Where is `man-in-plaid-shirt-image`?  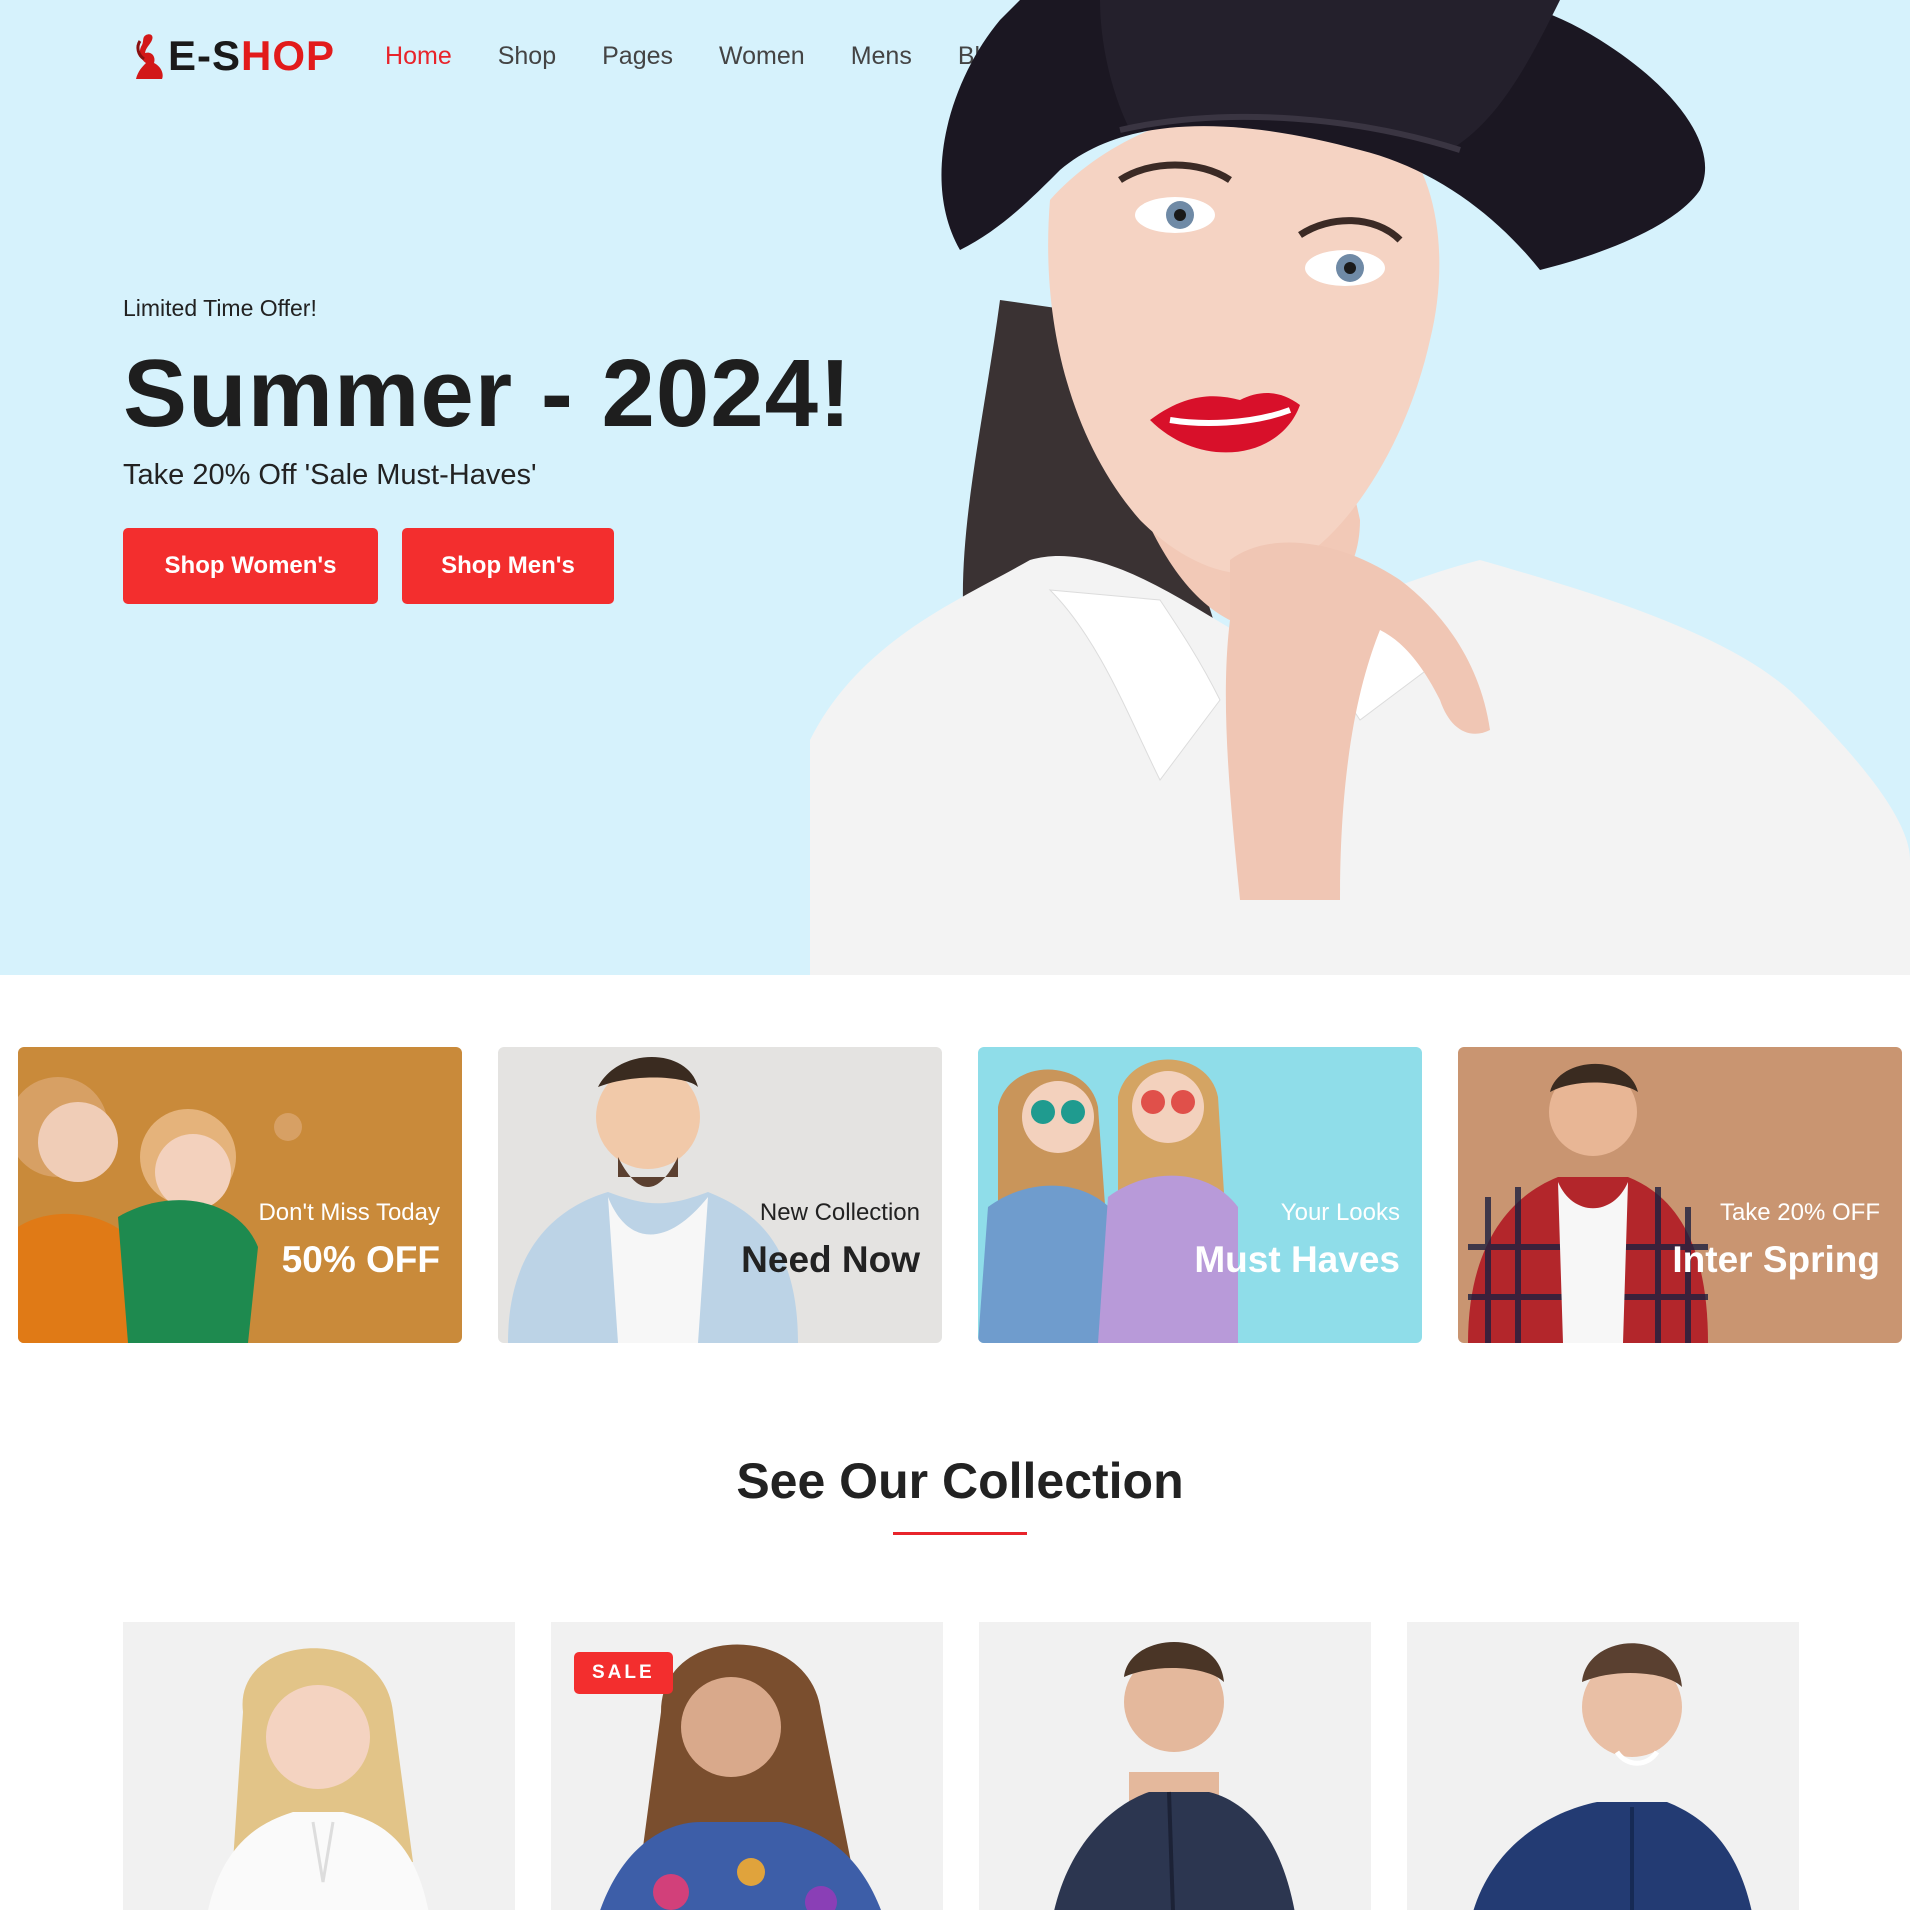 man-in-plaid-shirt-image is located at coordinates (1680, 1195).